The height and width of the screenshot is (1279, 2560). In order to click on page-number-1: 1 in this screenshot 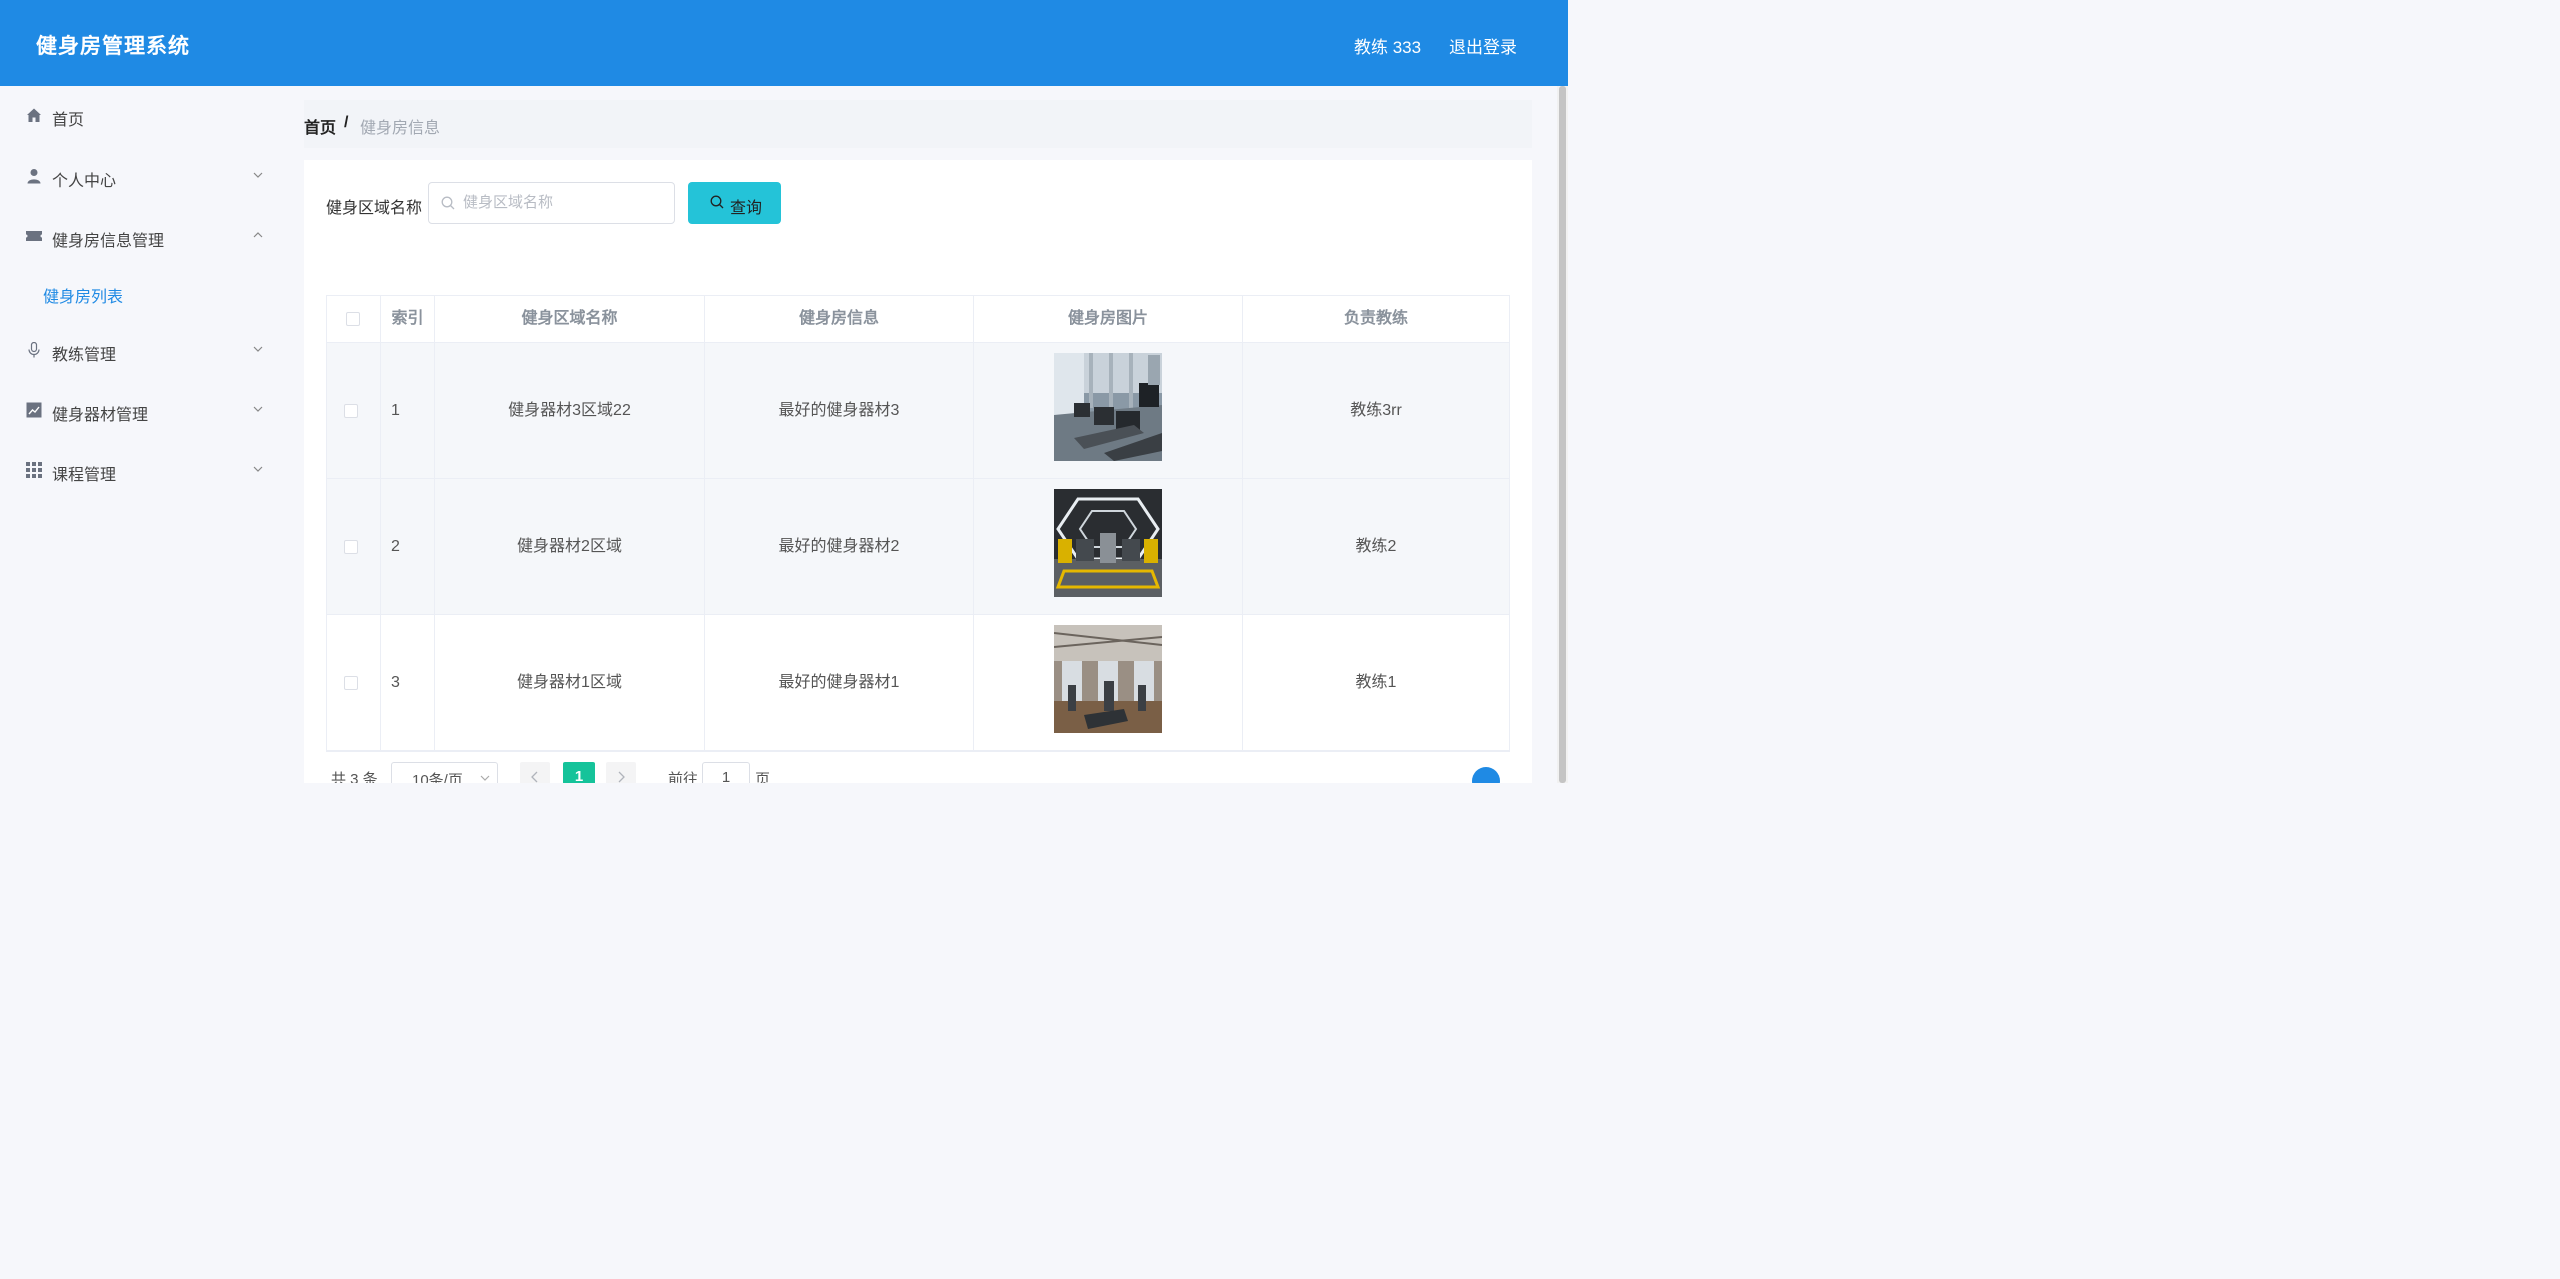, I will do `click(579, 772)`.